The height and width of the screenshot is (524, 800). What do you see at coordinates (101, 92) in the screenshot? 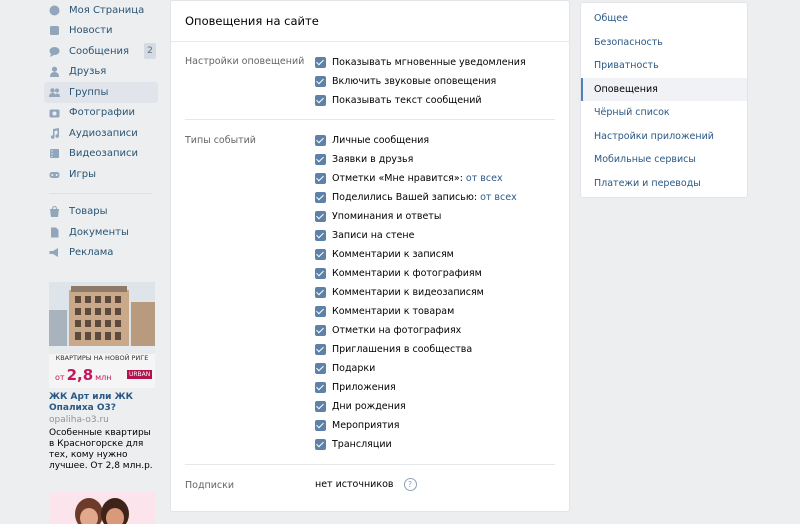
I see `nav-item-groups: Группы` at bounding box center [101, 92].